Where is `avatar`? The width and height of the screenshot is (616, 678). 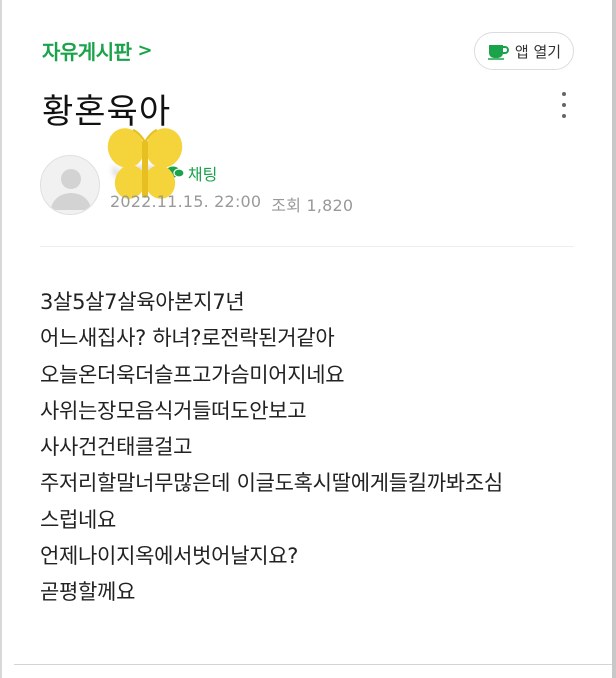
avatar is located at coordinates (70, 185).